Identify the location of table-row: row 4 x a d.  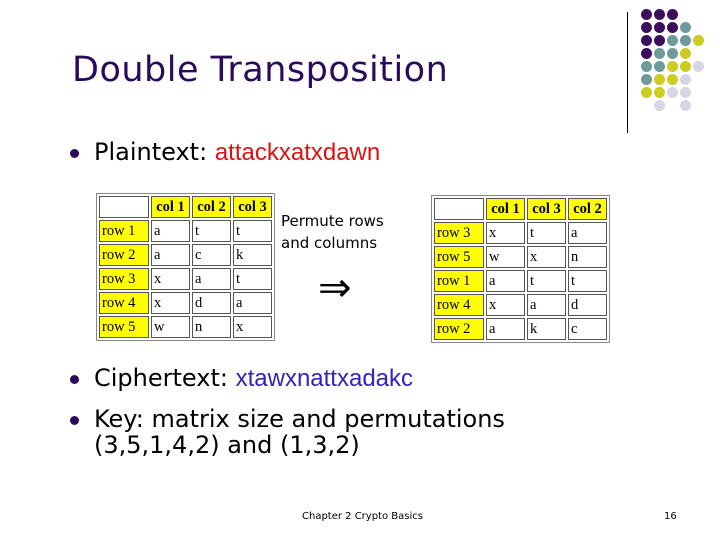
(520, 305).